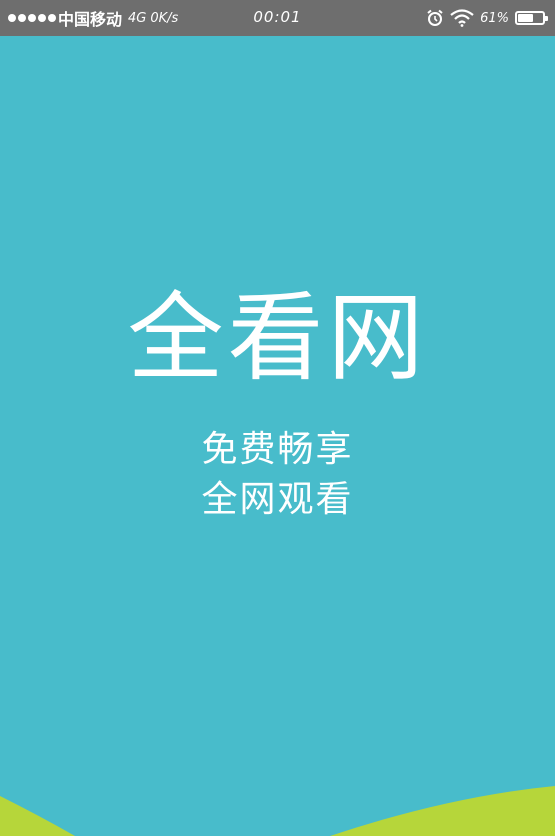 The height and width of the screenshot is (836, 555). What do you see at coordinates (277, 449) in the screenshot?
I see `tagline-line-1: 免费畅享` at bounding box center [277, 449].